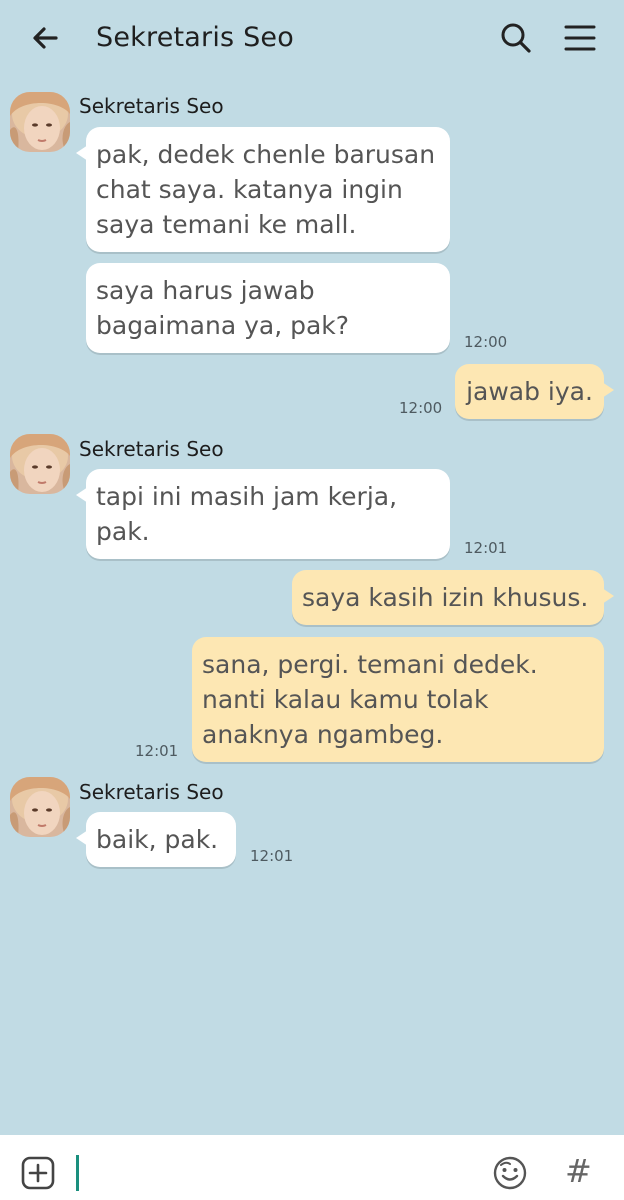 The width and height of the screenshot is (624, 1200). What do you see at coordinates (312, 38) in the screenshot?
I see `chat-header: Sekretaris Seo` at bounding box center [312, 38].